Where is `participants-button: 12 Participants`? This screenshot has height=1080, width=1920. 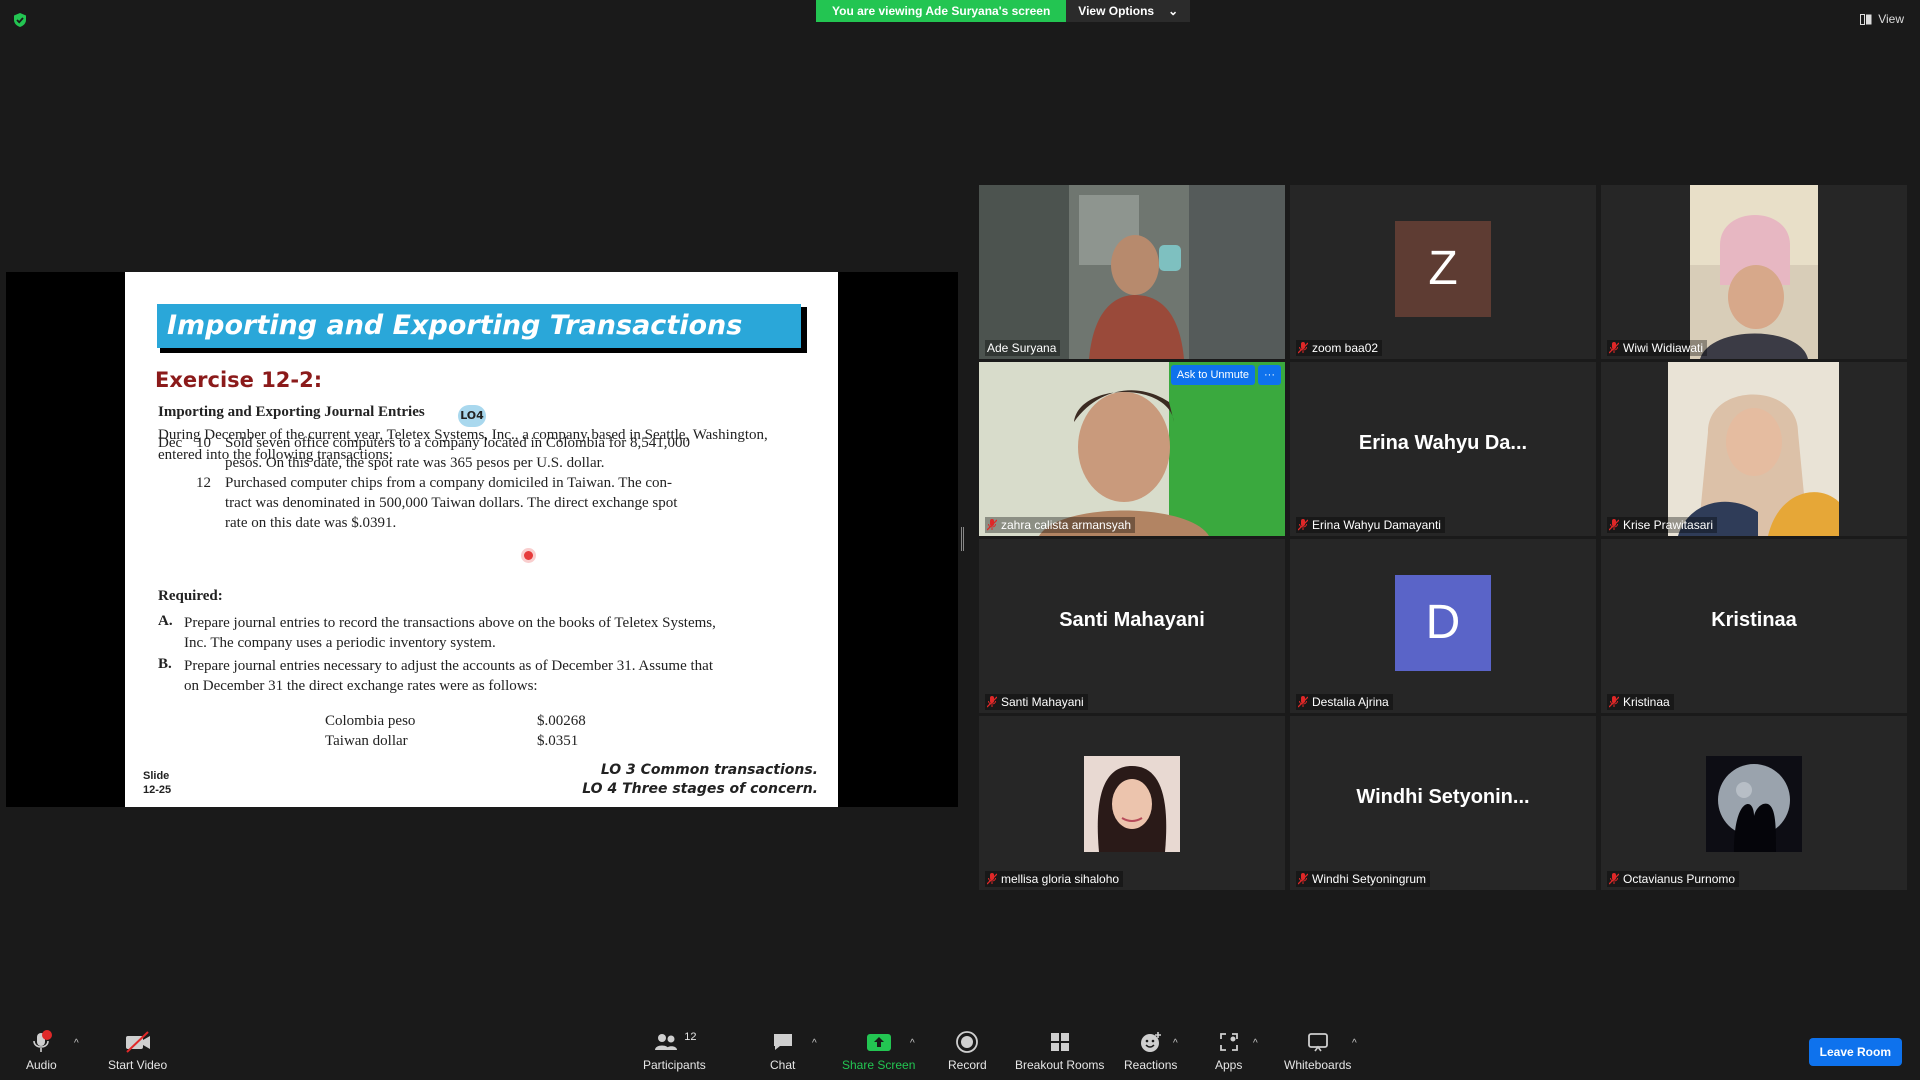 participants-button: 12 Participants is located at coordinates (674, 1051).